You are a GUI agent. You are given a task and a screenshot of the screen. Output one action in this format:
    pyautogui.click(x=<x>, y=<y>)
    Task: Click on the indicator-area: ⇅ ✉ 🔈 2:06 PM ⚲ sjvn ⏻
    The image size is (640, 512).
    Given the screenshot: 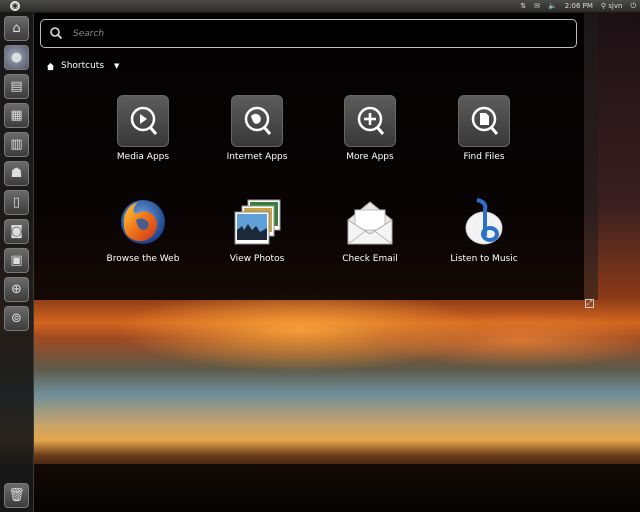 What is the action you would take?
    pyautogui.click(x=578, y=6)
    